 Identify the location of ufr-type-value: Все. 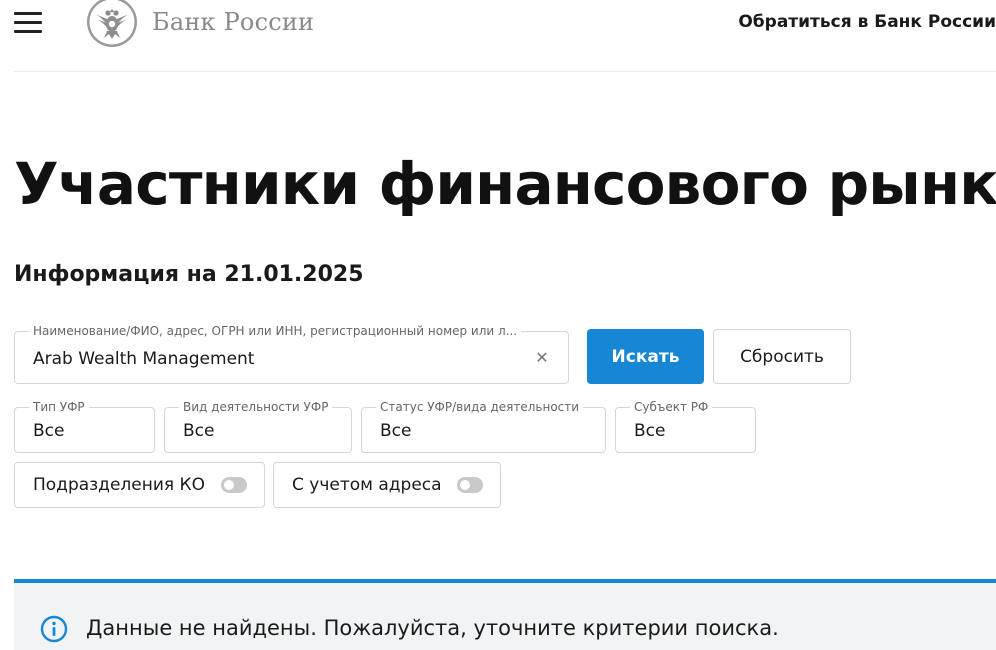
(49, 431).